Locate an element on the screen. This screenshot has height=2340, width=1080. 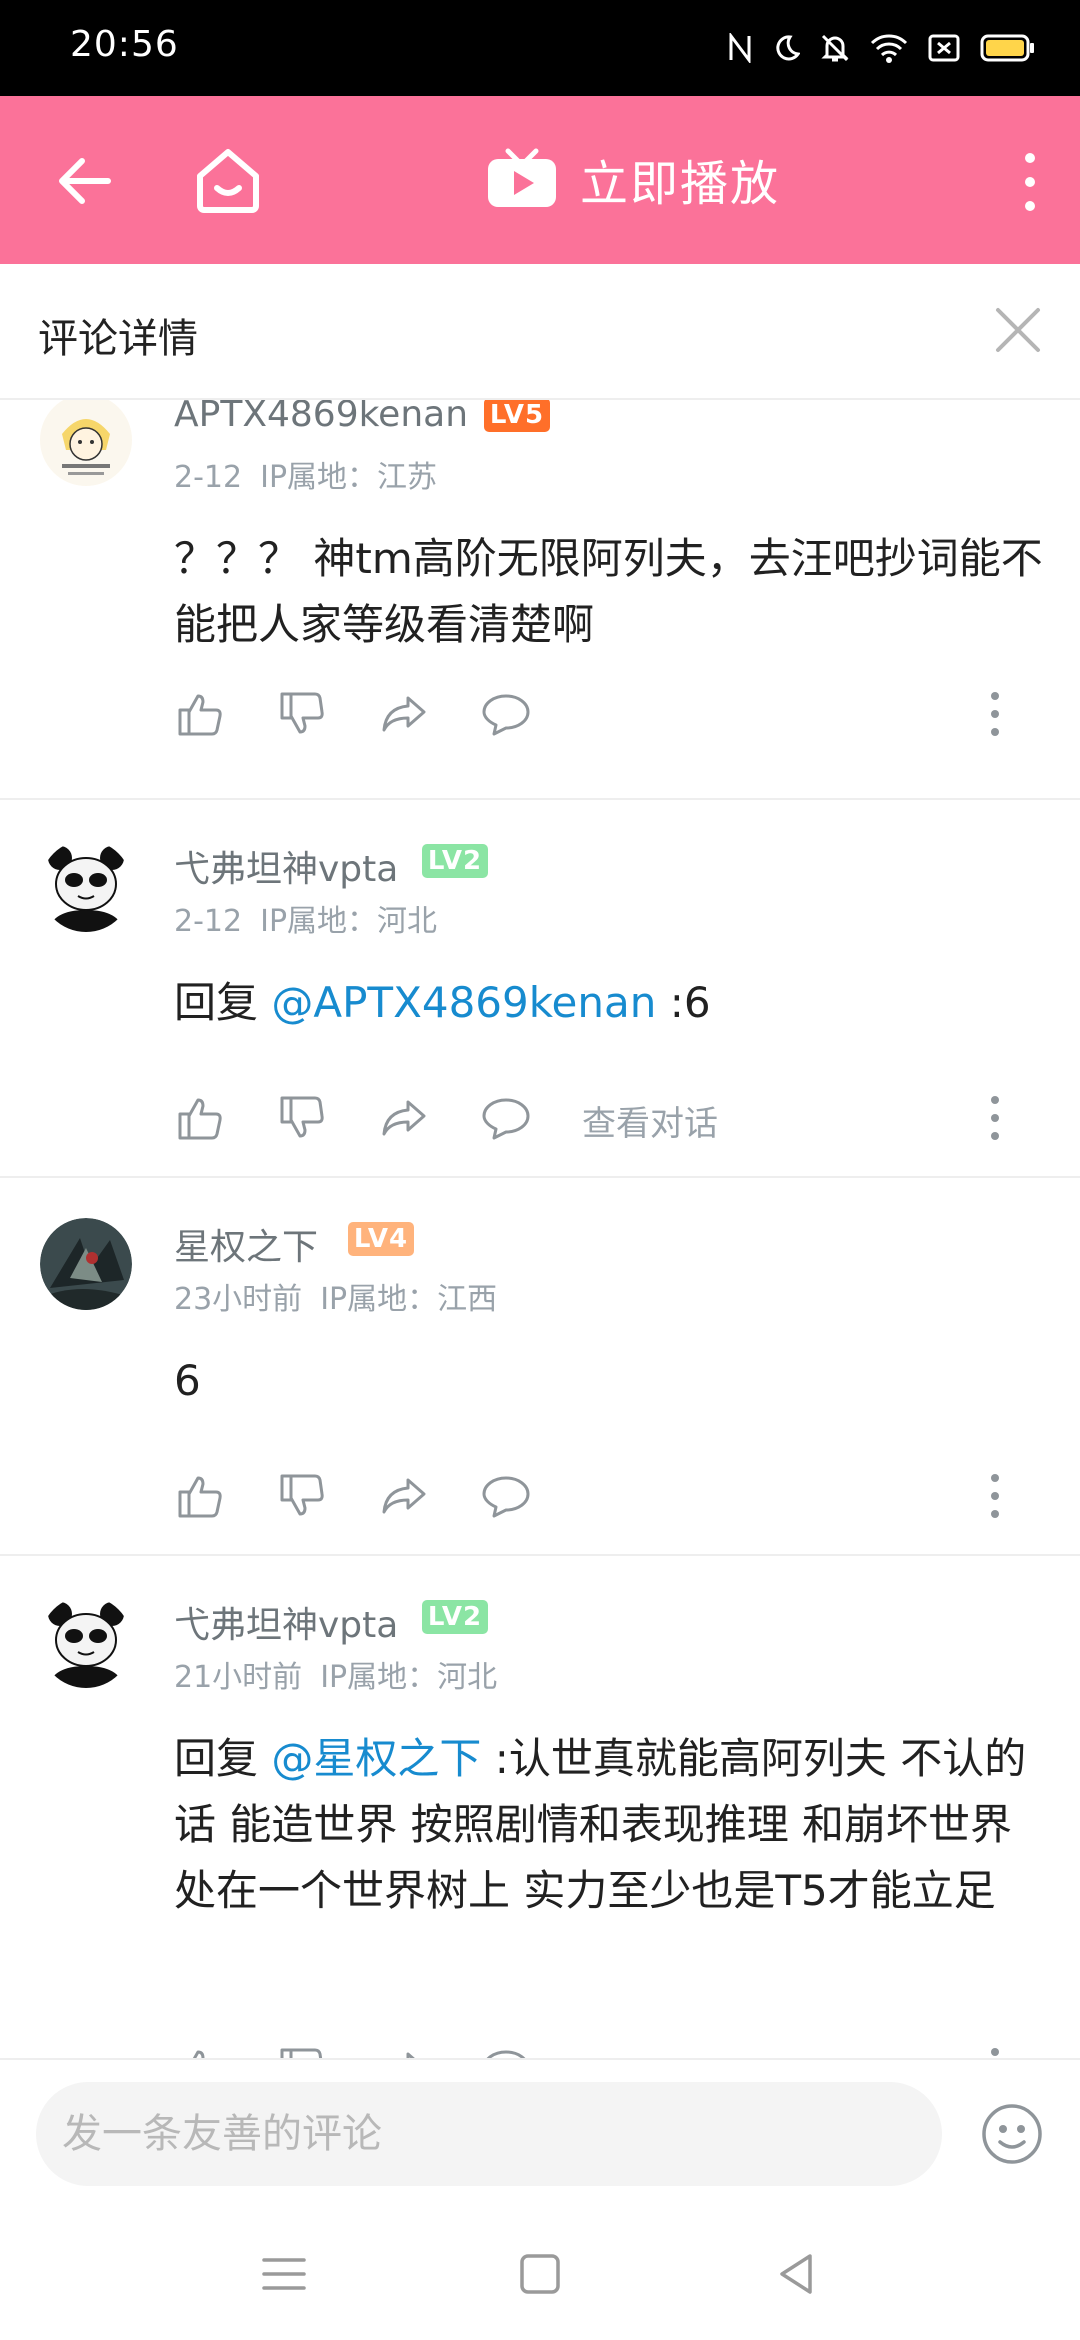
play-now-button: 立即播放 is located at coordinates (633, 179).